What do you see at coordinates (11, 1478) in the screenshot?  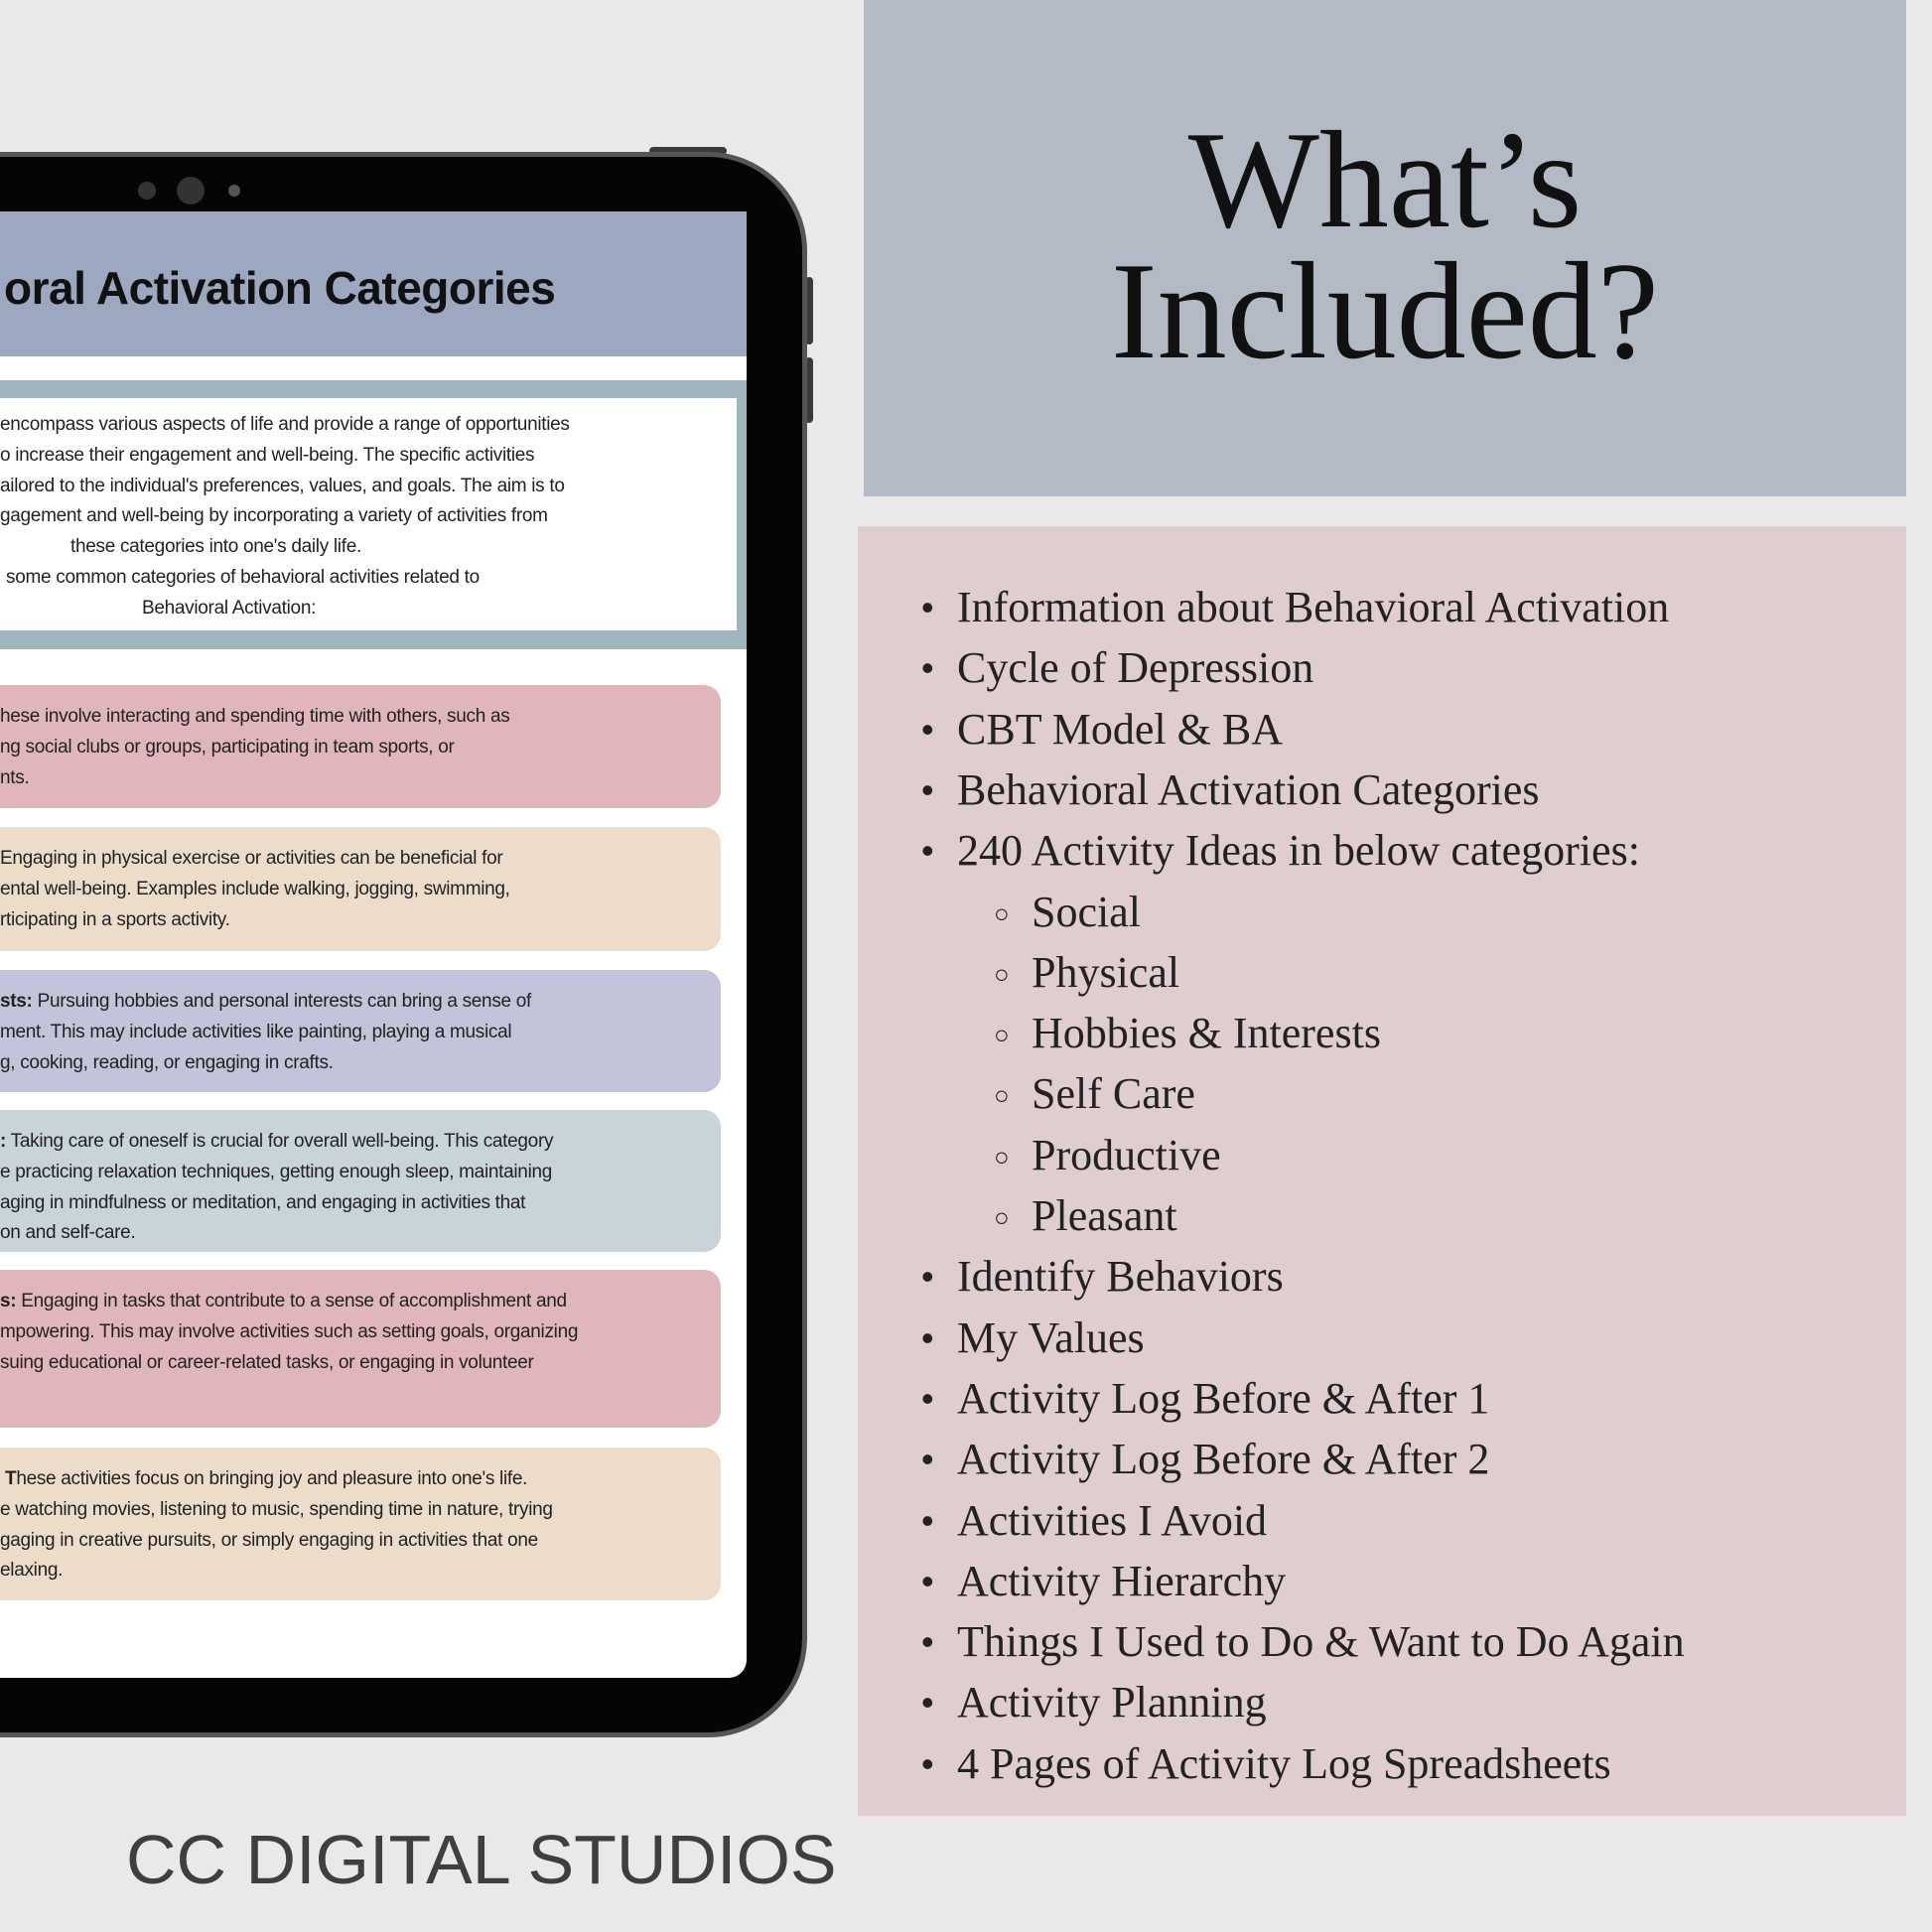 I see `card-label: T` at bounding box center [11, 1478].